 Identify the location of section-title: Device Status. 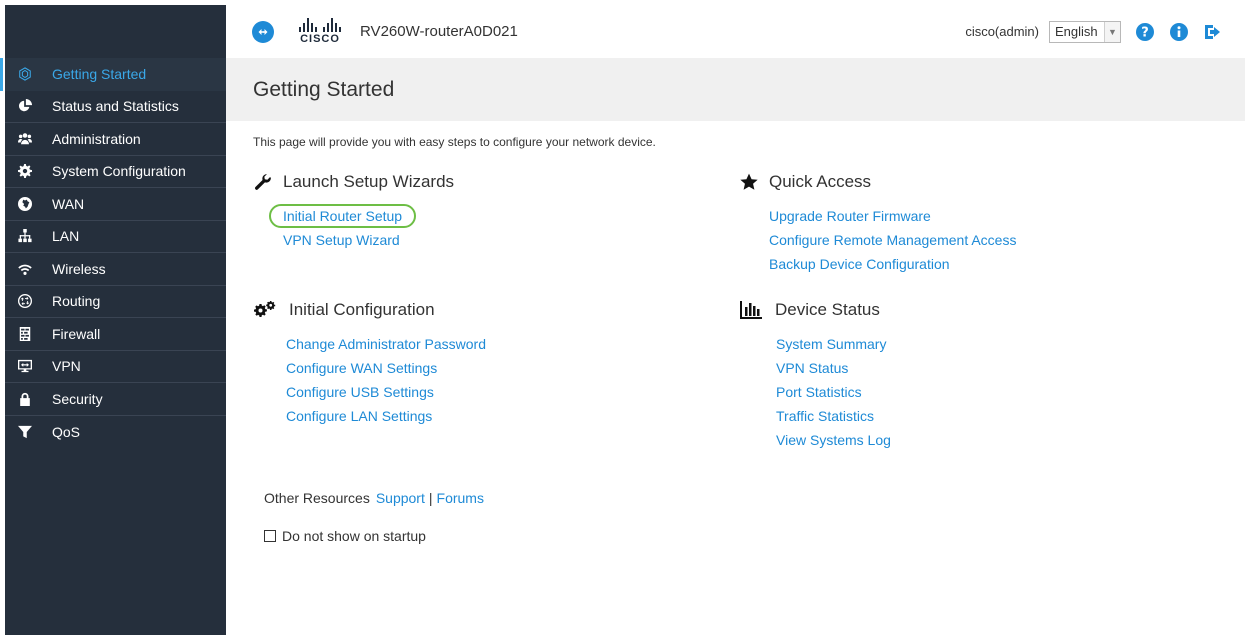
(827, 309).